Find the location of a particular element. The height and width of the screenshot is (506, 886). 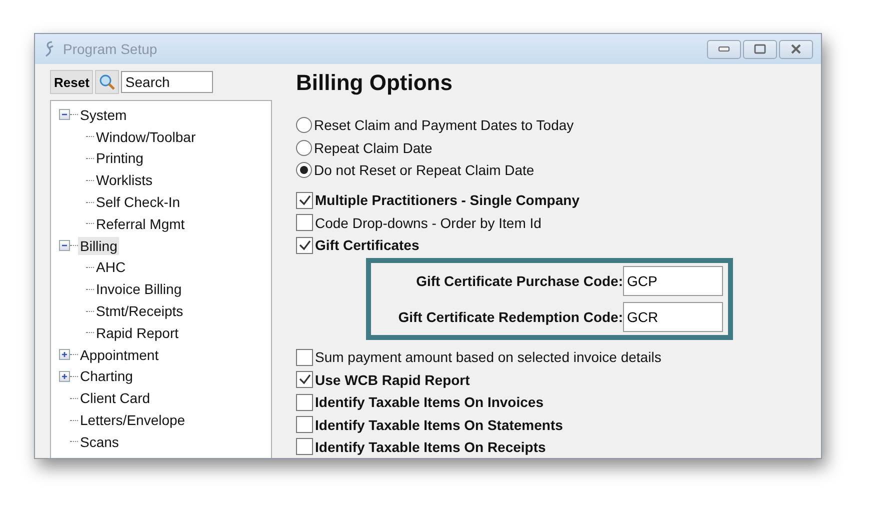

option-label: Reset Claim and Payment Dates to Today is located at coordinates (444, 125).